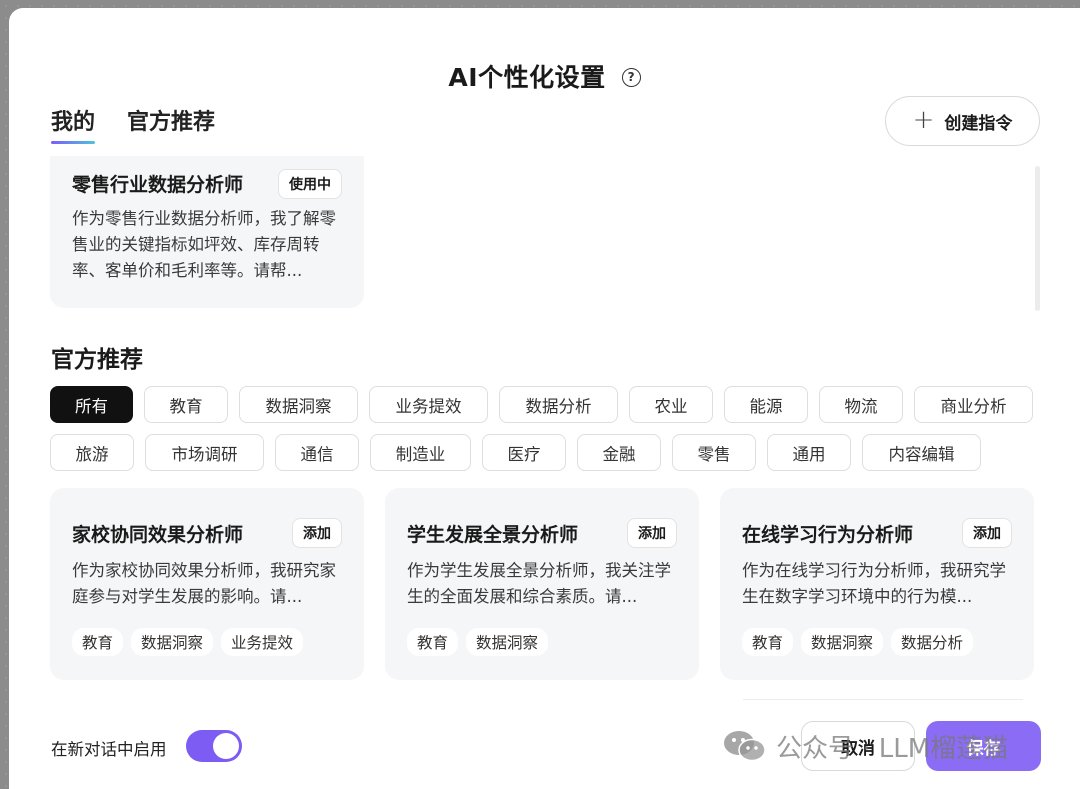  What do you see at coordinates (883, 699) in the screenshot?
I see `divider` at bounding box center [883, 699].